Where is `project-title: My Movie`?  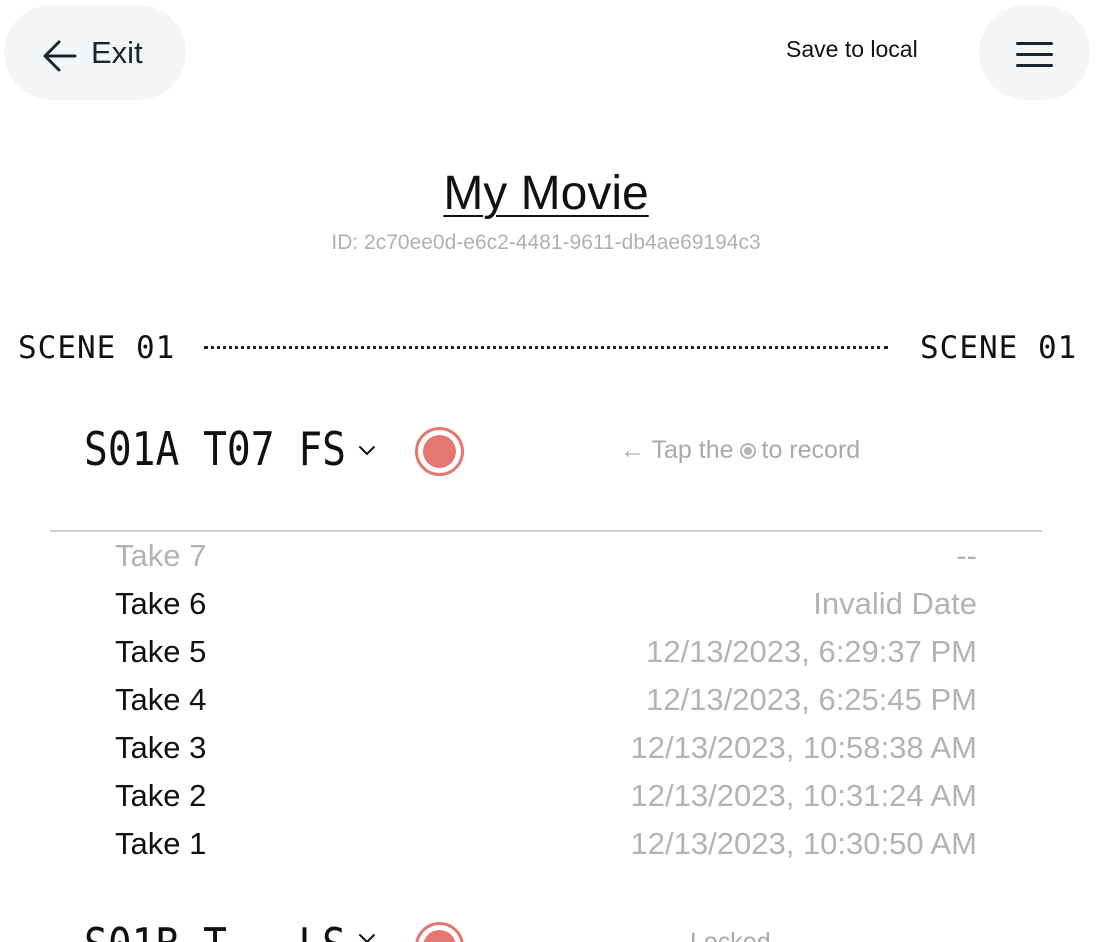
project-title: My Movie is located at coordinates (546, 193).